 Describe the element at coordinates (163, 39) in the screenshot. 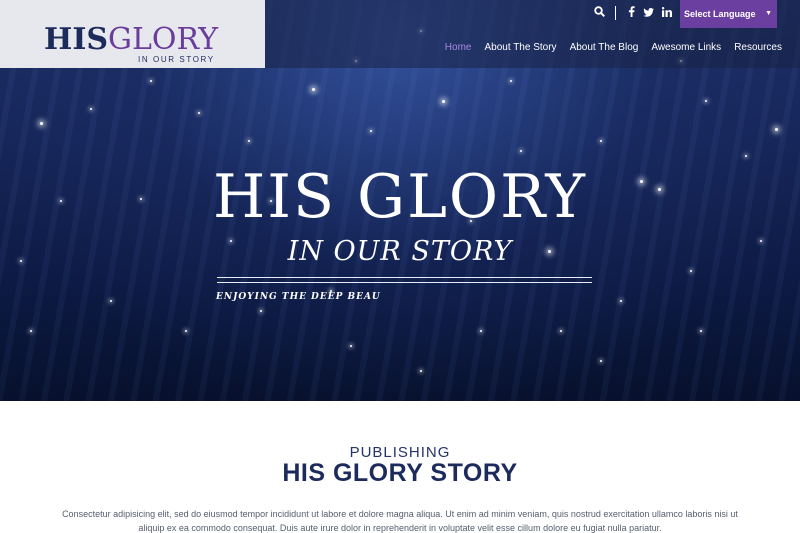

I see `logo-glory: GLORY` at that location.